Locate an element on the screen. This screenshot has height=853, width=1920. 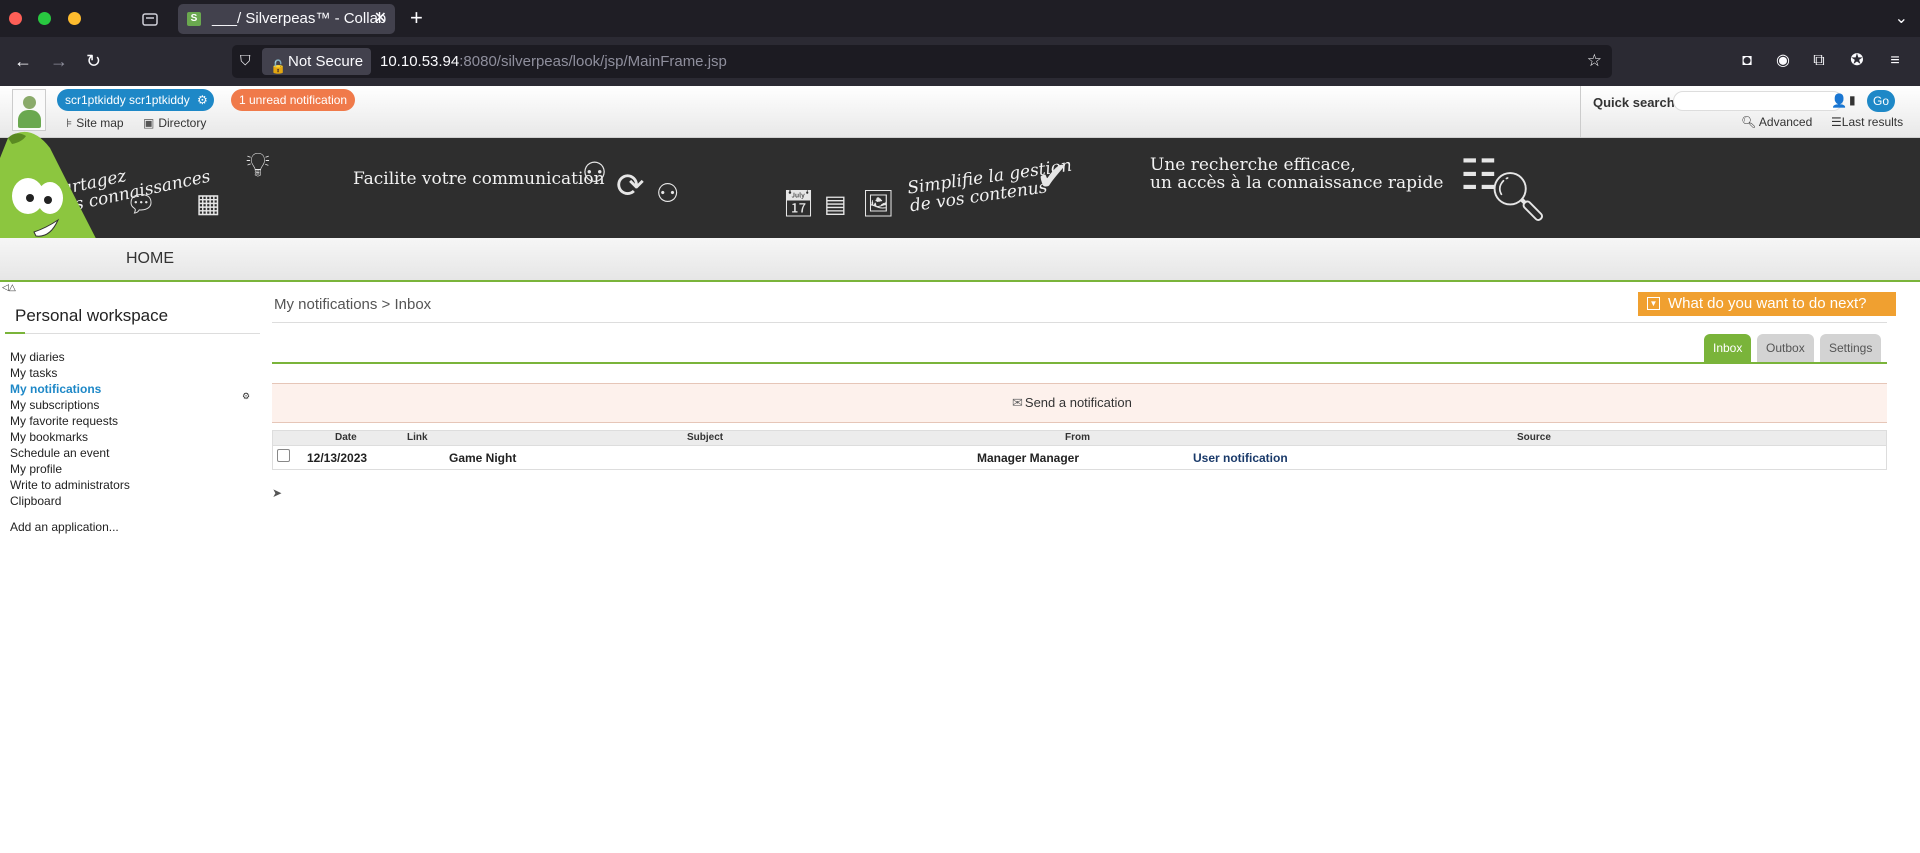
row-date: 12/13/2023 is located at coordinates (337, 458).